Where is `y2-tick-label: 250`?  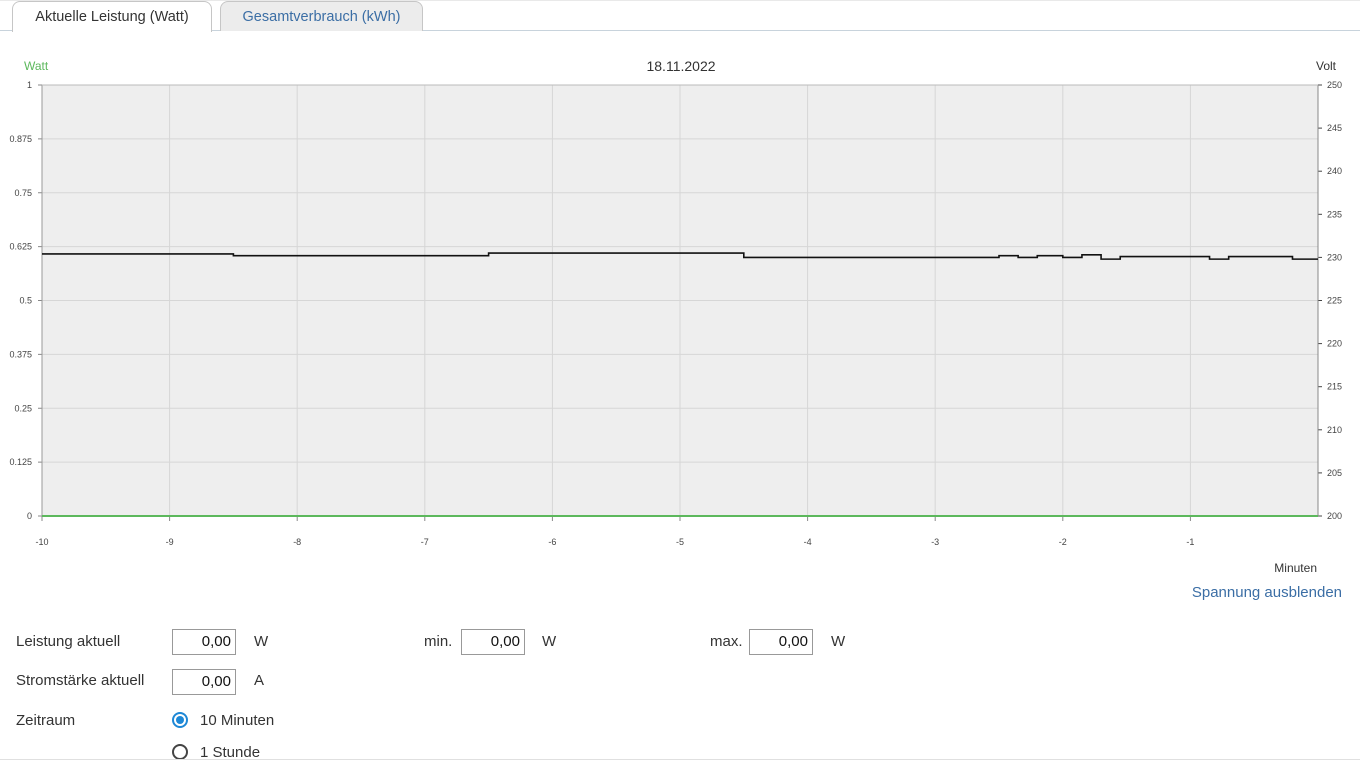 y2-tick-label: 250 is located at coordinates (1334, 85).